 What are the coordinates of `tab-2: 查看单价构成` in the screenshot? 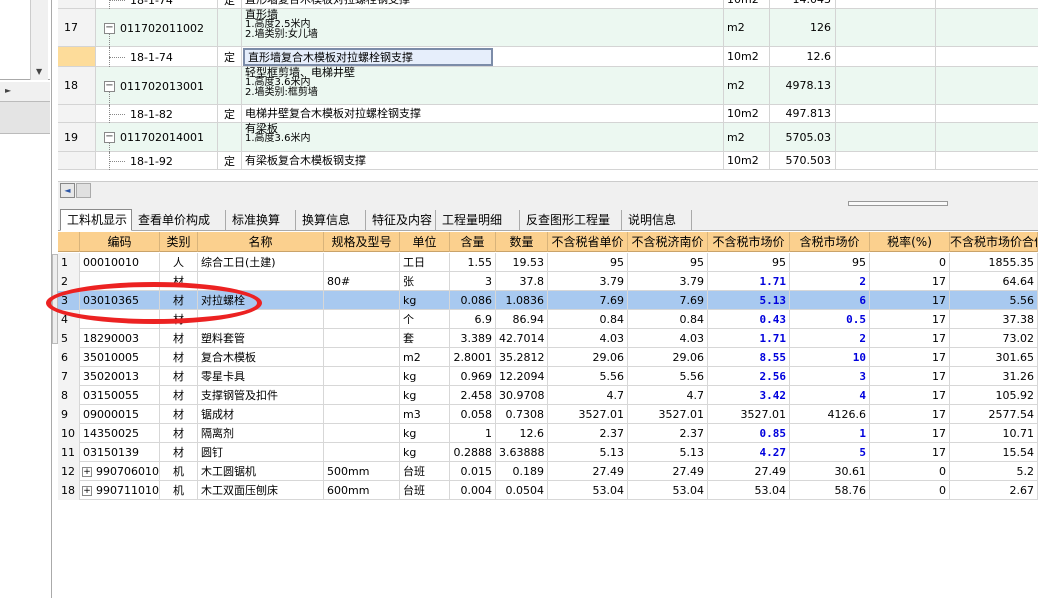 It's located at (179, 220).